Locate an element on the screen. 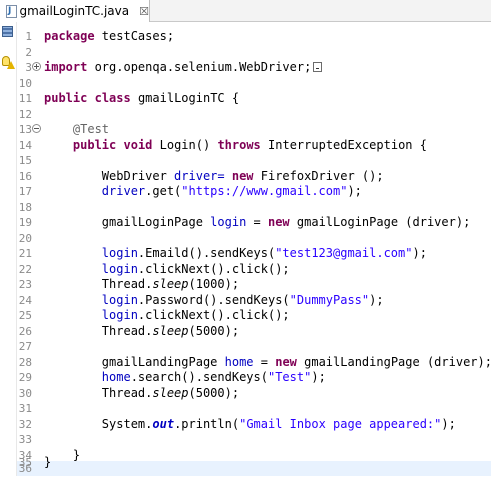 This screenshot has width=491, height=477. line-number: 28 is located at coordinates (25, 362).